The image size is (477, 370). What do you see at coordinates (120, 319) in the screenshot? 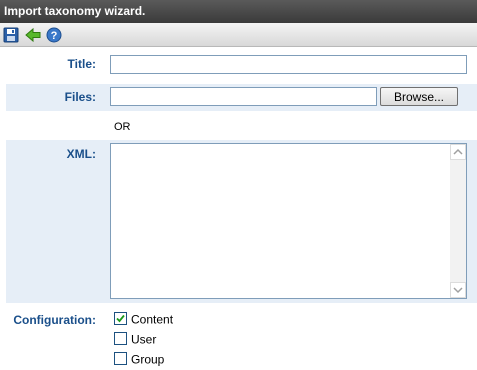
I see `content-checkbox` at bounding box center [120, 319].